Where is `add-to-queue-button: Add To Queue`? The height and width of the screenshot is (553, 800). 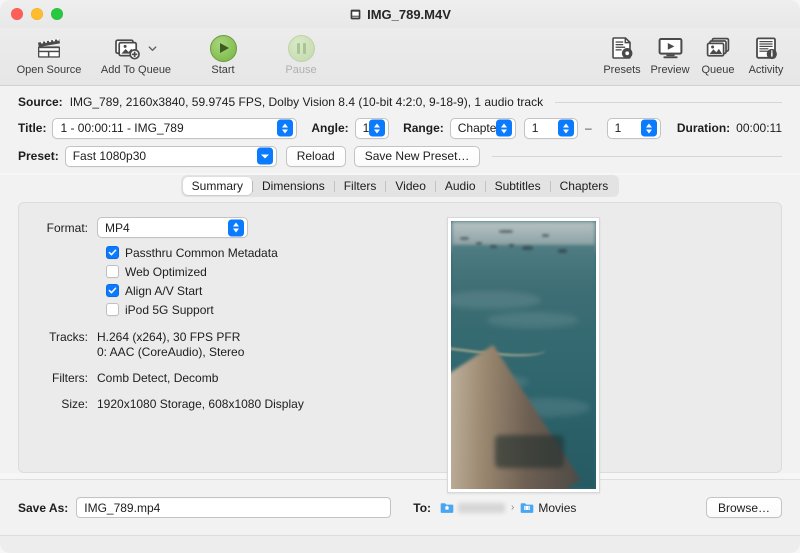
add-to-queue-button: Add To Queue is located at coordinates (136, 53).